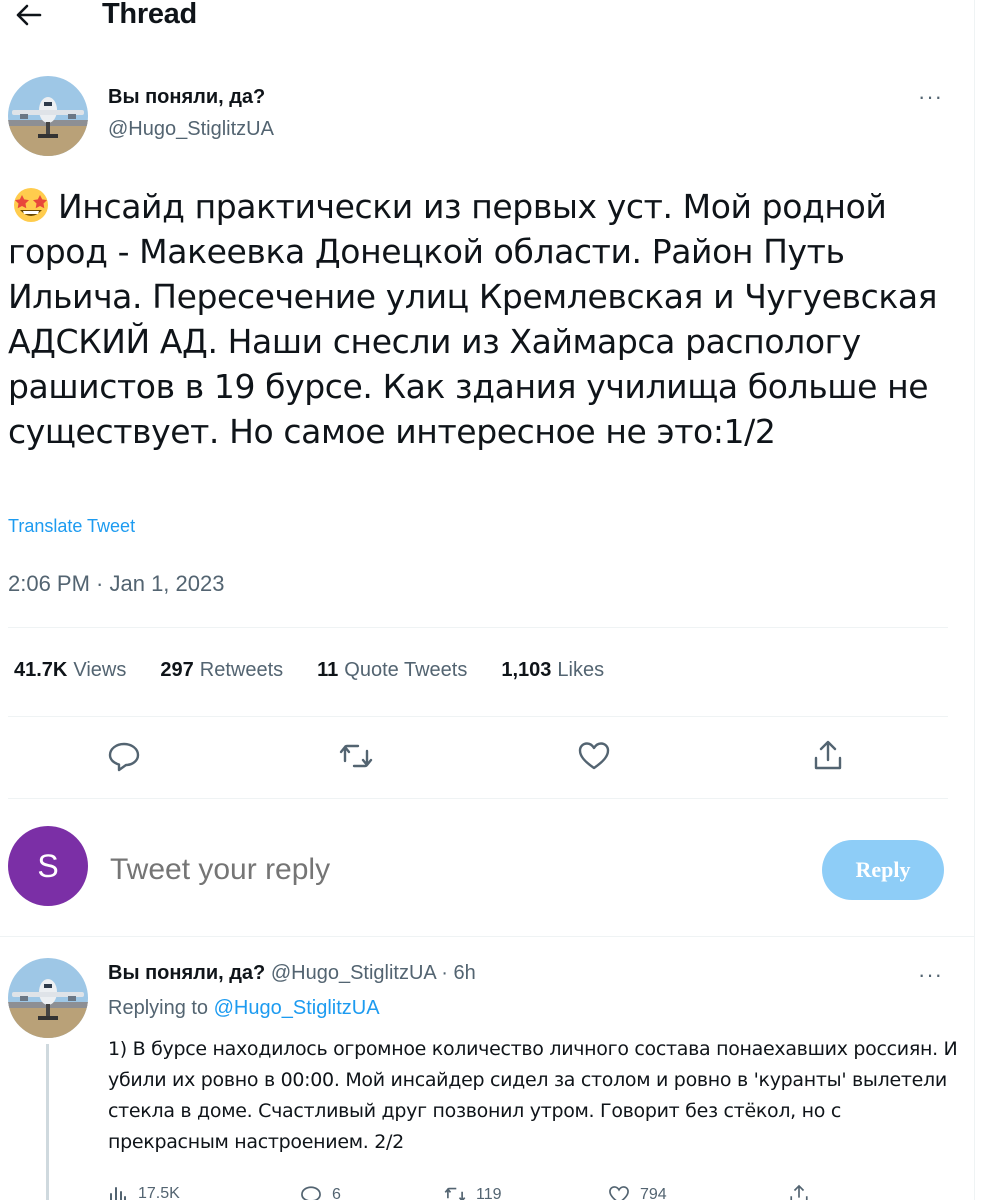 This screenshot has height=1200, width=994. Describe the element at coordinates (487, 756) in the screenshot. I see `tweet-actions` at that location.